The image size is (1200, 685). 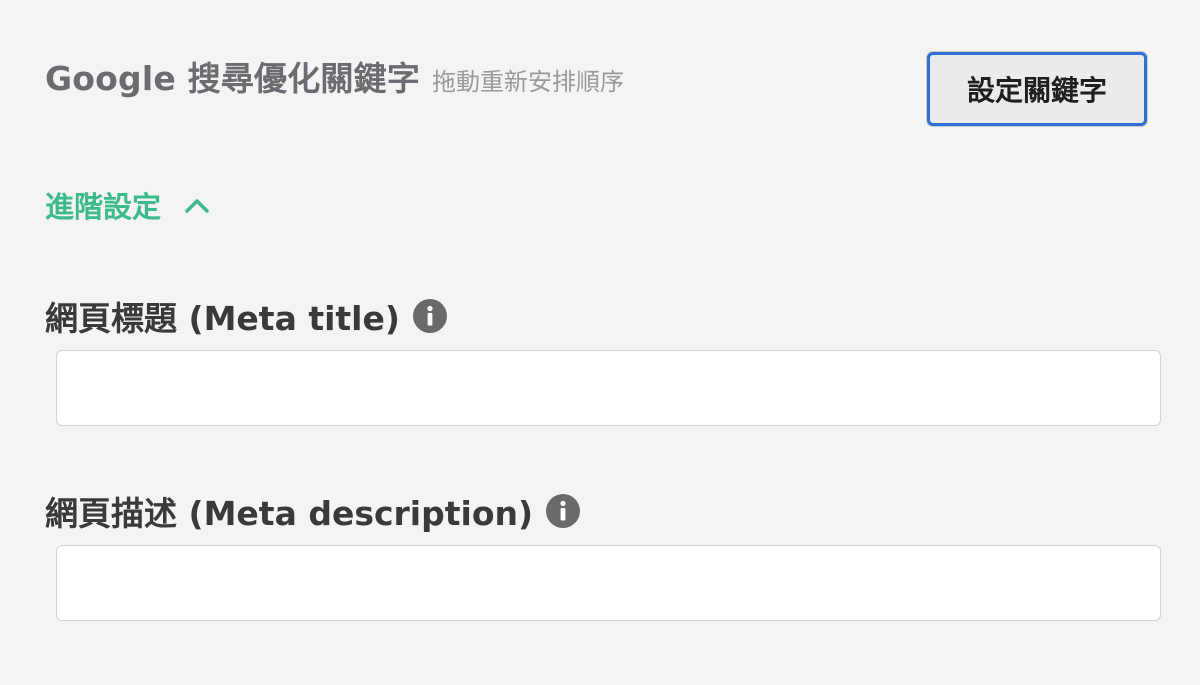 I want to click on meta-title-label: 網頁標題 (Meta title), so click(x=222, y=318).